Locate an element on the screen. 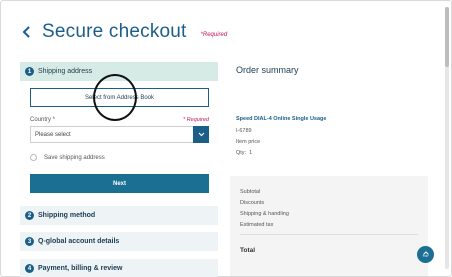 Image resolution: width=452 pixels, height=277 pixels. total-label: Total is located at coordinates (248, 250).